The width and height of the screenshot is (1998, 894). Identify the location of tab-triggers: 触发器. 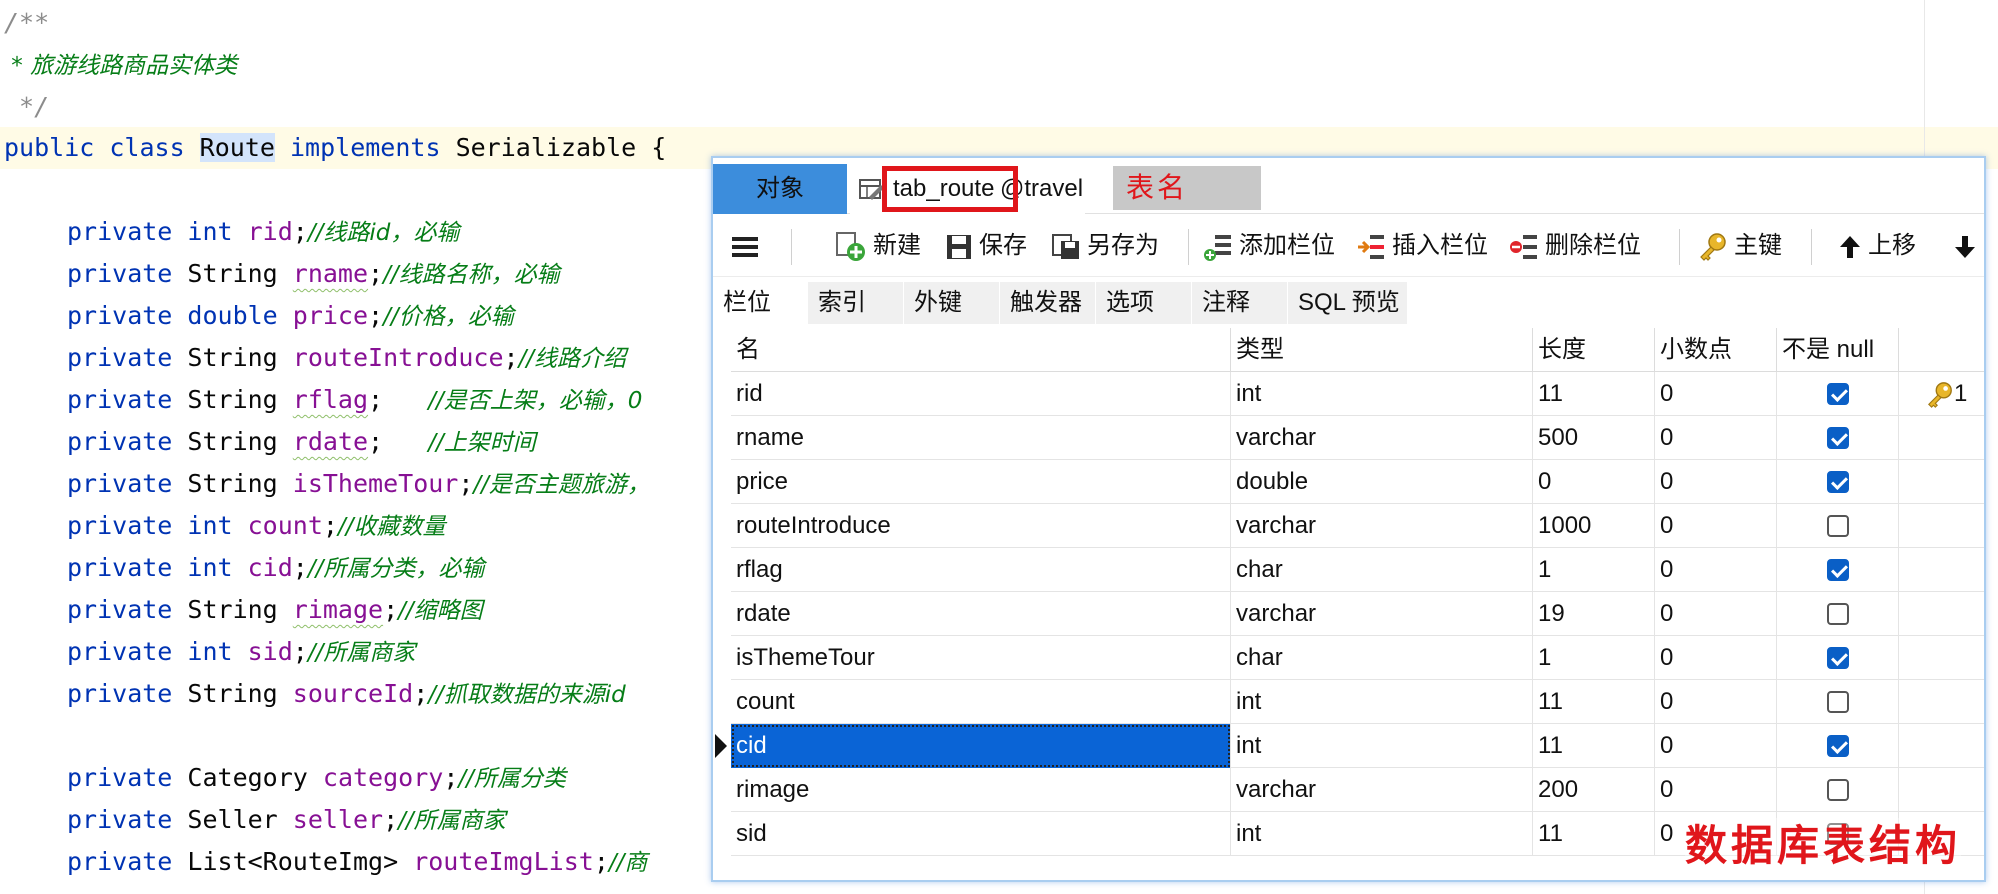
(1048, 303).